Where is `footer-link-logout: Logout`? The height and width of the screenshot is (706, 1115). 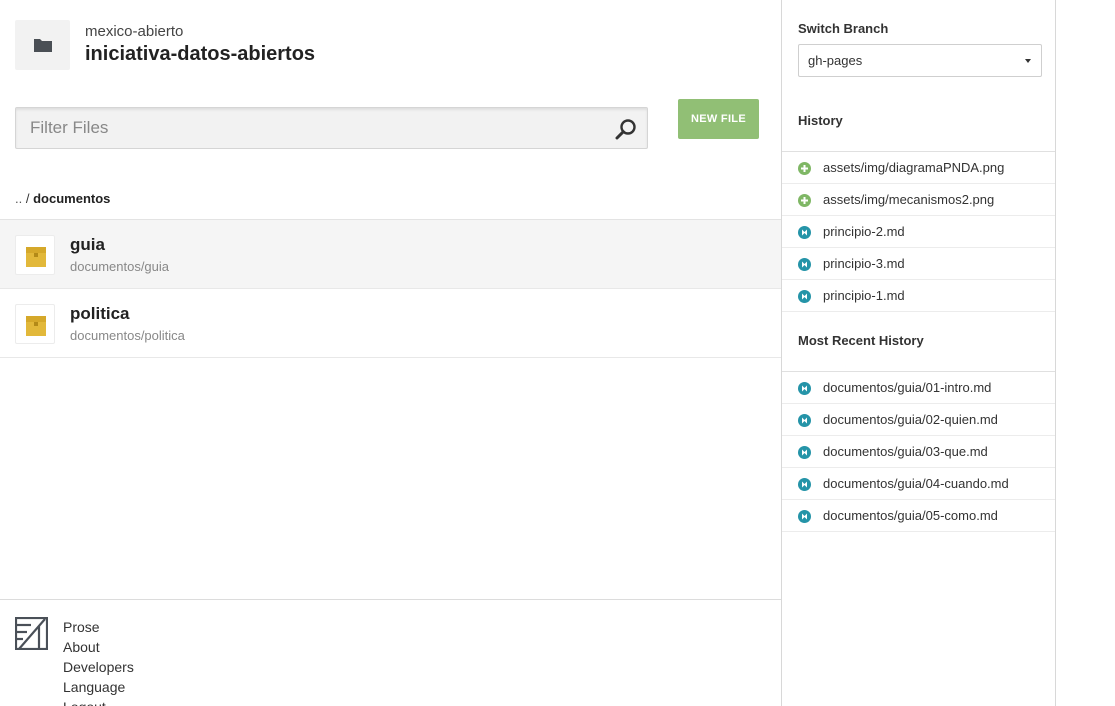 footer-link-logout: Logout is located at coordinates (98, 701).